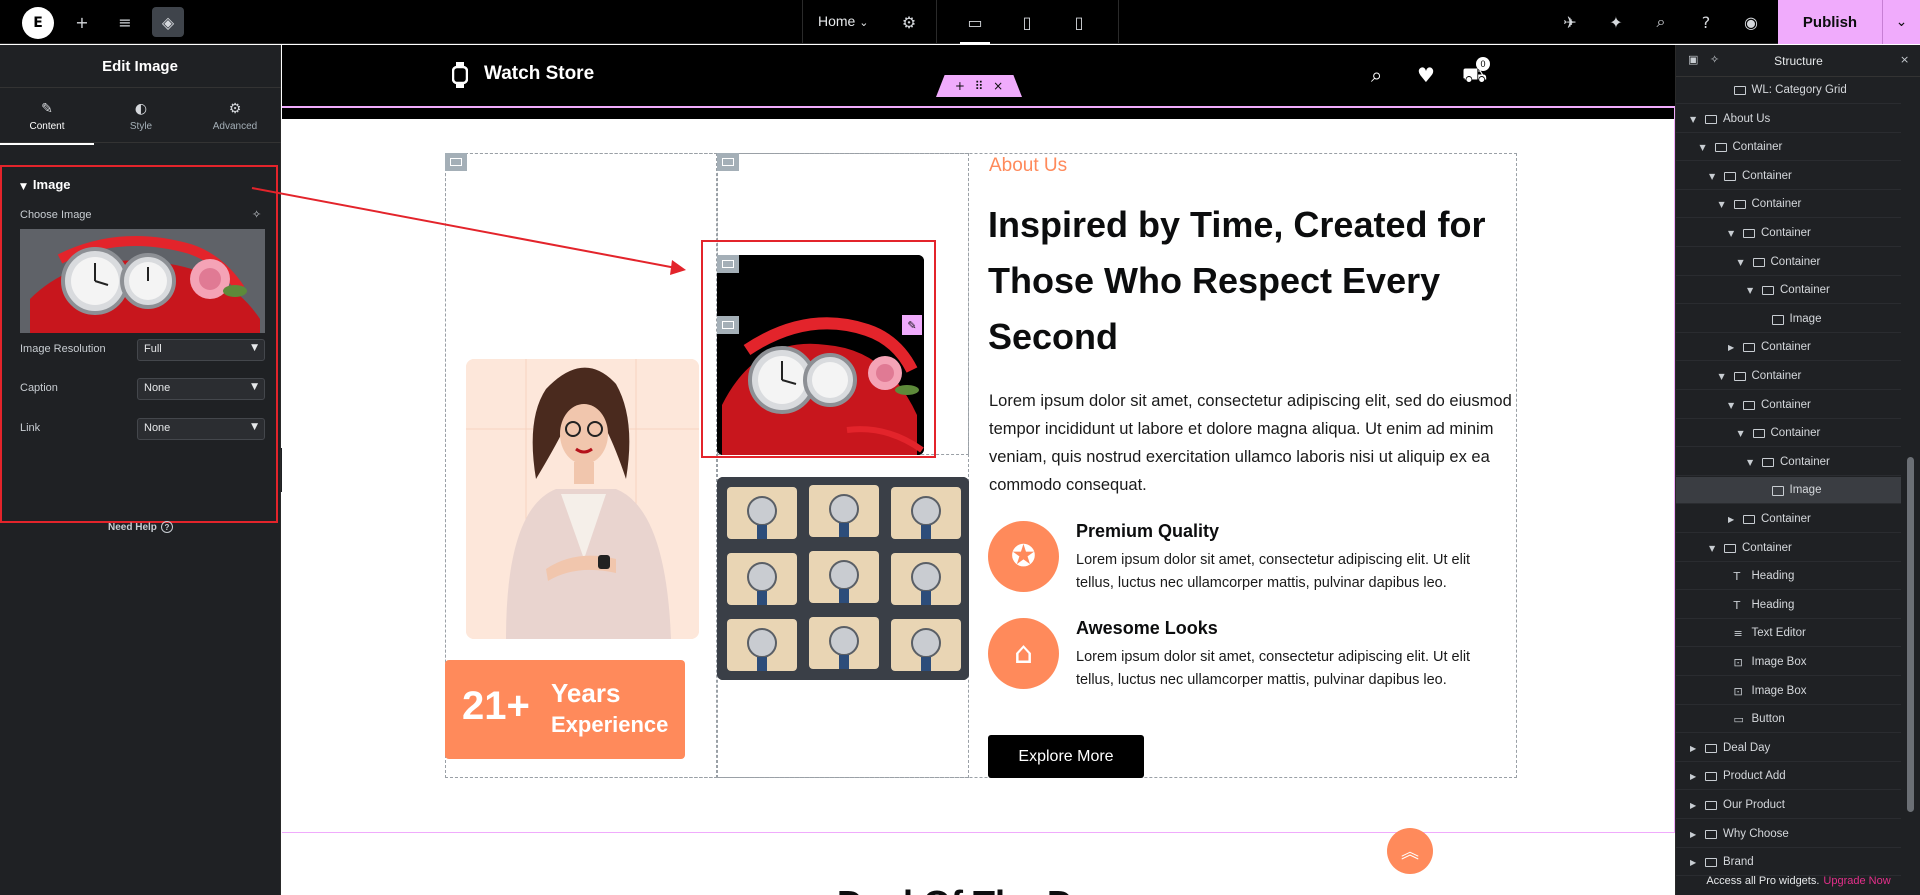 The width and height of the screenshot is (1920, 895). What do you see at coordinates (539, 74) in the screenshot?
I see `site-brand-name: Watch Store` at bounding box center [539, 74].